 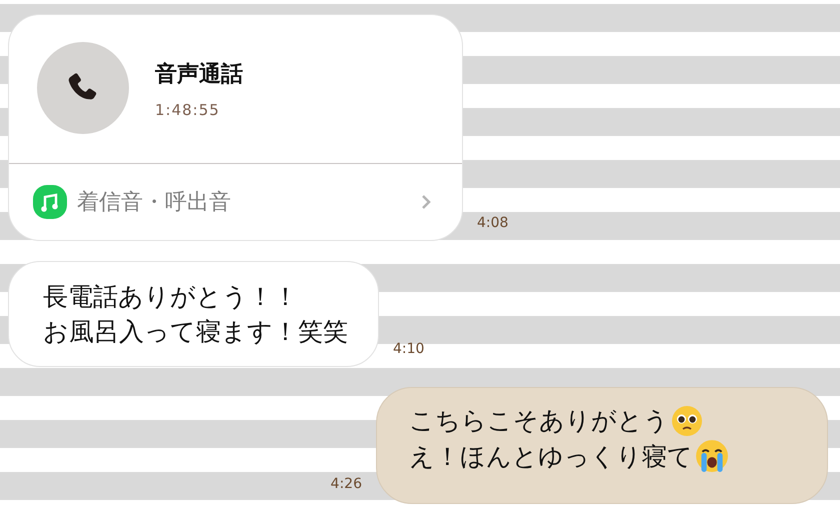 What do you see at coordinates (346, 484) in the screenshot?
I see `timestamp: 4:26` at bounding box center [346, 484].